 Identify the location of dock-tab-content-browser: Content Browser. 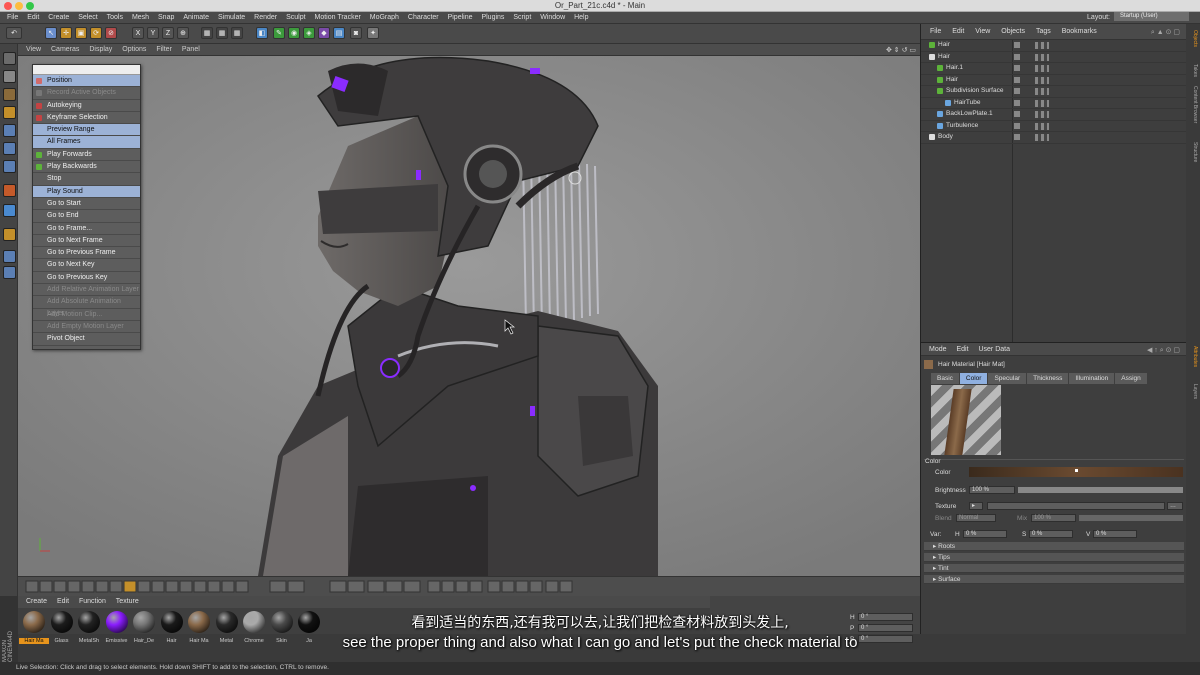
(1193, 104).